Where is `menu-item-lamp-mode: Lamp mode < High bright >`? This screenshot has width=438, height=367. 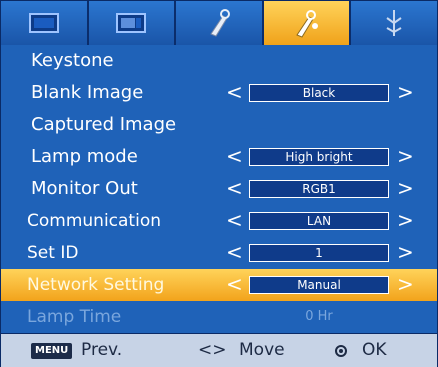
menu-item-lamp-mode: Lamp mode < High bright > is located at coordinates (219, 157).